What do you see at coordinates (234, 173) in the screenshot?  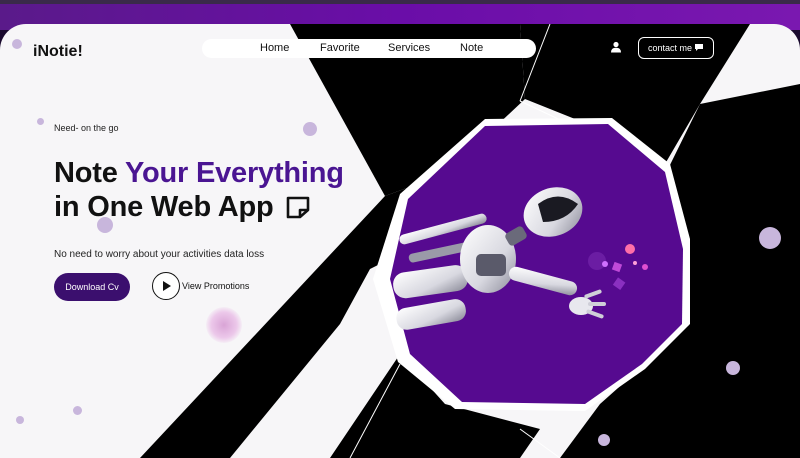 I see `headline-accent: Your Everything` at bounding box center [234, 173].